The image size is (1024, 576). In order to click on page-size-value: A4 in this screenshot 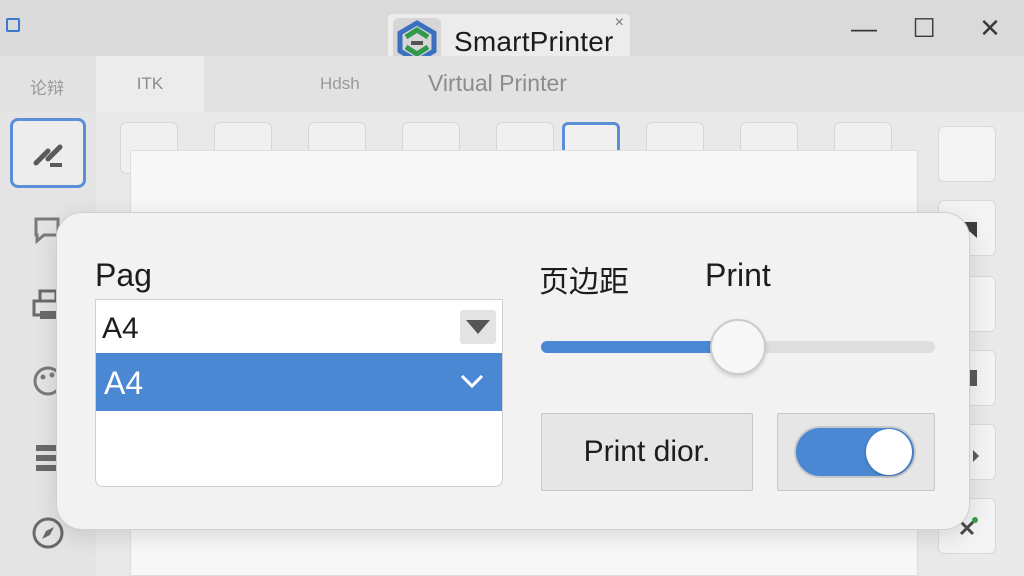, I will do `click(120, 328)`.